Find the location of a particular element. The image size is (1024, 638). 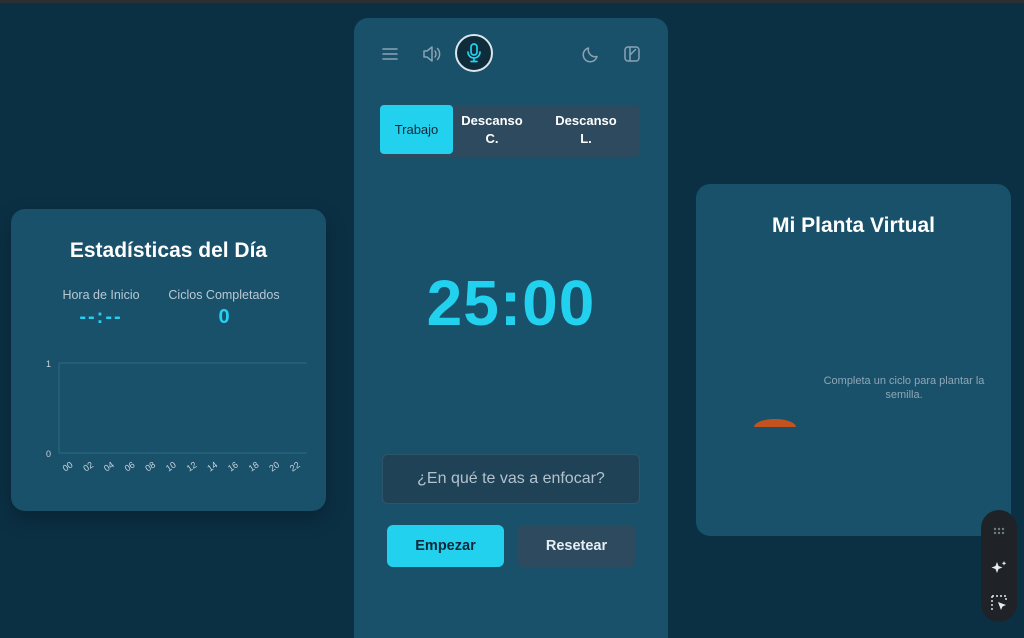

seed-mound is located at coordinates (775, 423).